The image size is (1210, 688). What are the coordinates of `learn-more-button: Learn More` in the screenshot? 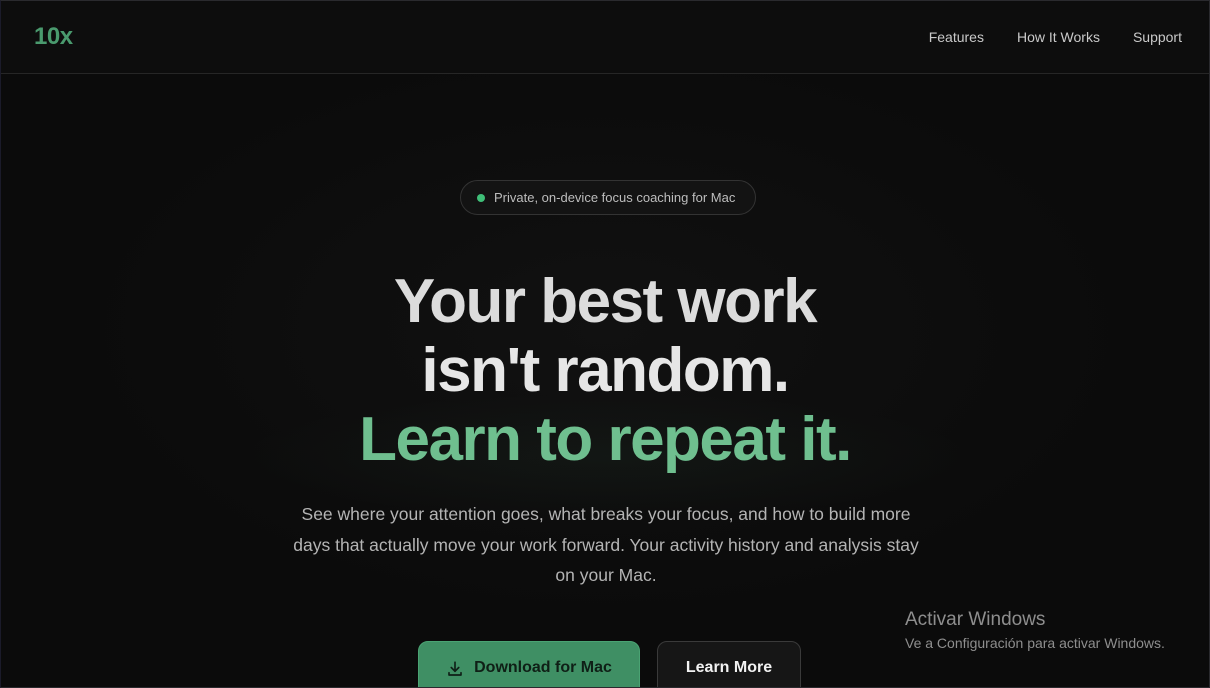 It's located at (729, 664).